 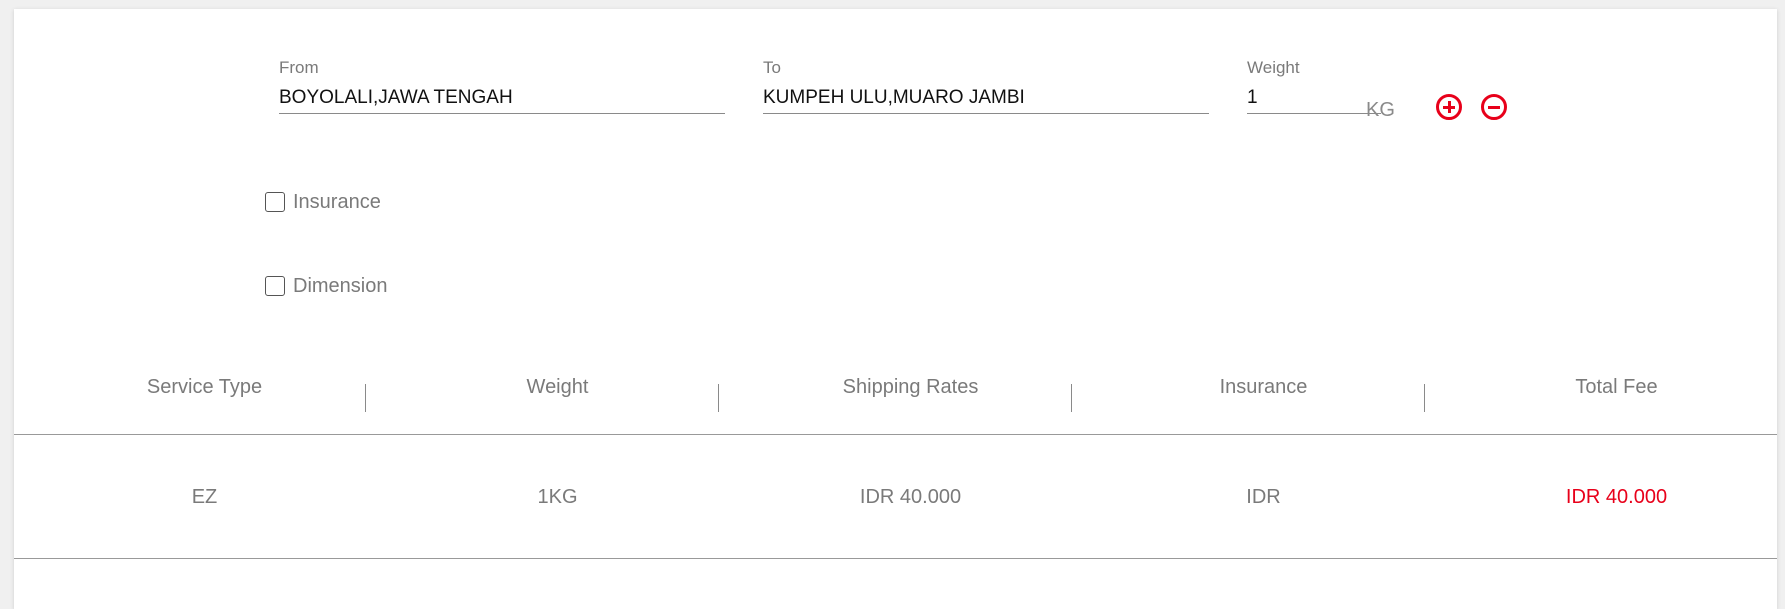 What do you see at coordinates (1494, 107) in the screenshot?
I see `decrease-weight-button` at bounding box center [1494, 107].